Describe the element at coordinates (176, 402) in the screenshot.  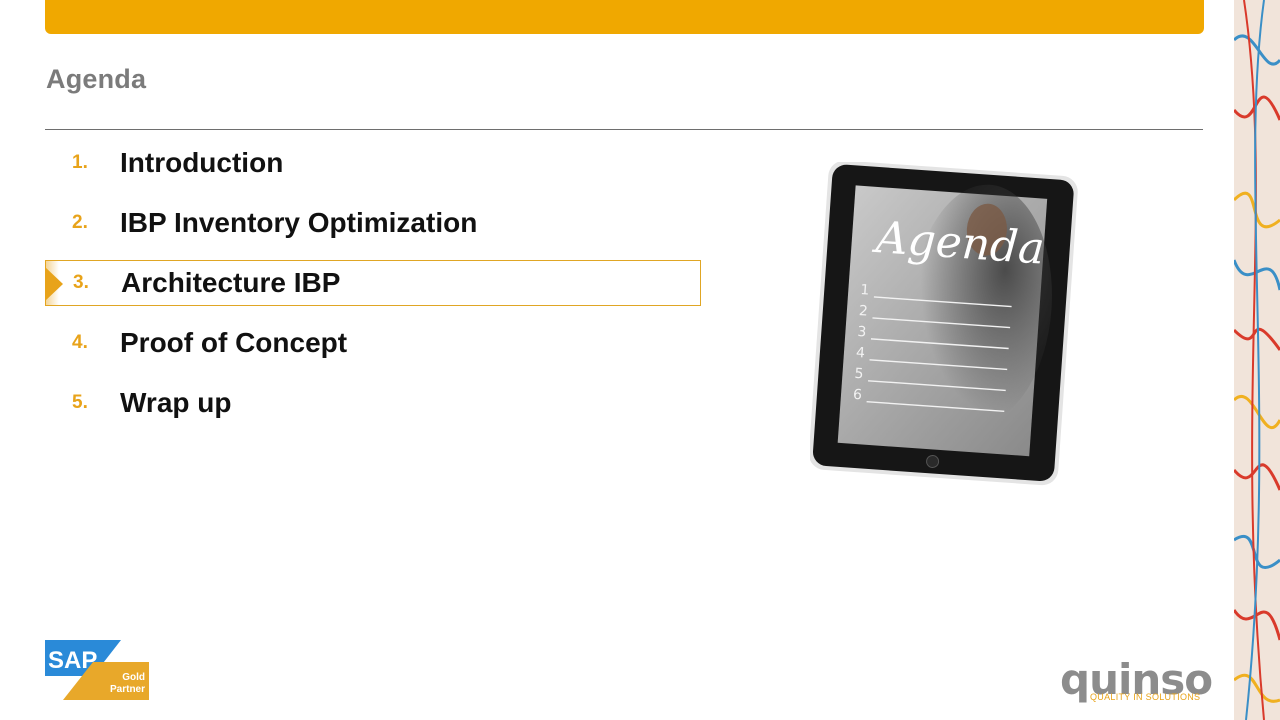
I see `agenda-item-label: Wrap up` at that location.